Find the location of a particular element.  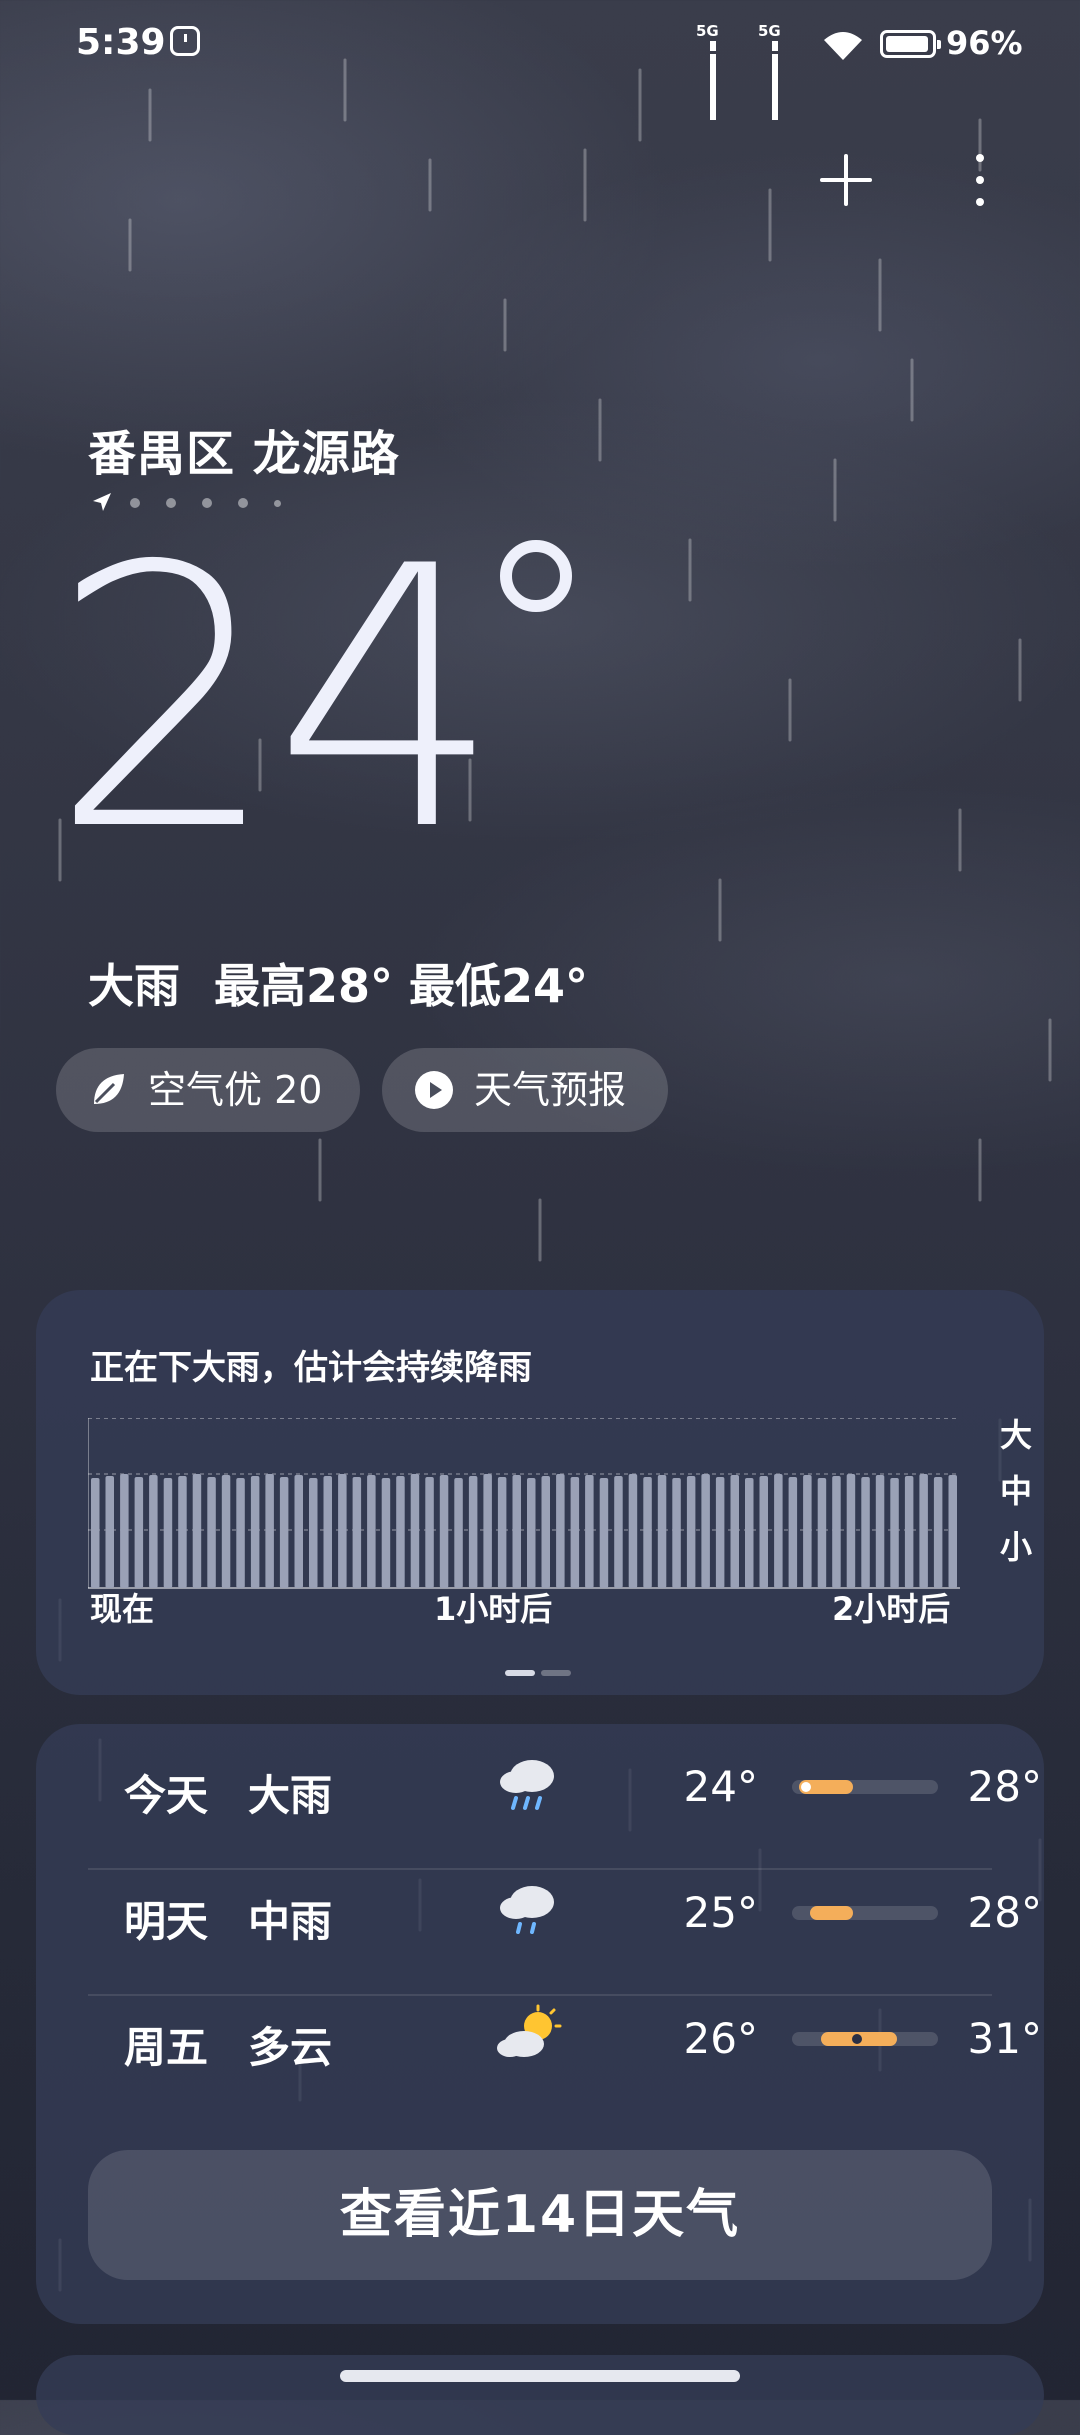

level-moderate: 中 is located at coordinates (1016, 1491).